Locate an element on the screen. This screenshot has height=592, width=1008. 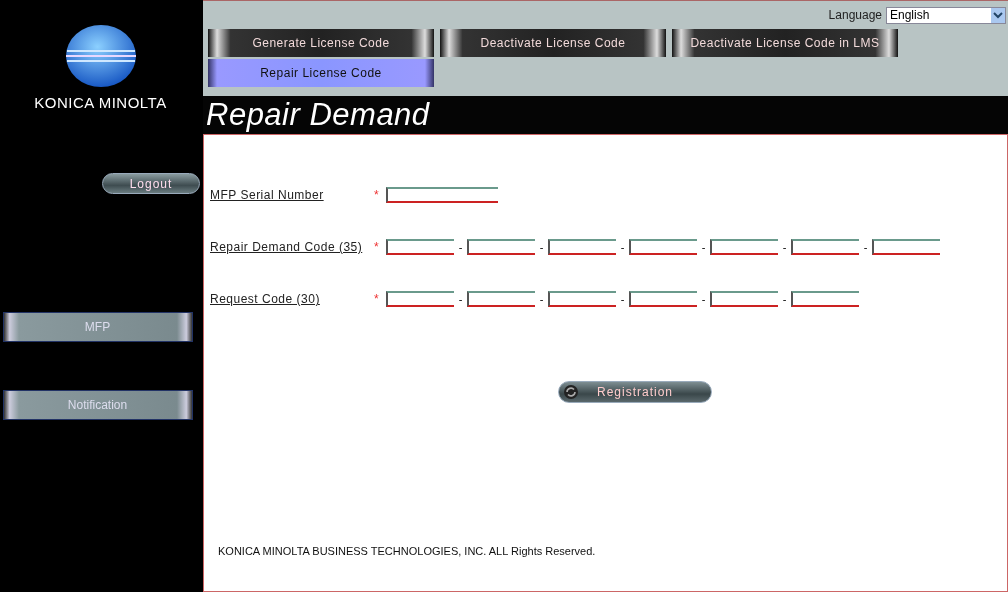
tab: Deactivate License Code is located at coordinates (553, 43).